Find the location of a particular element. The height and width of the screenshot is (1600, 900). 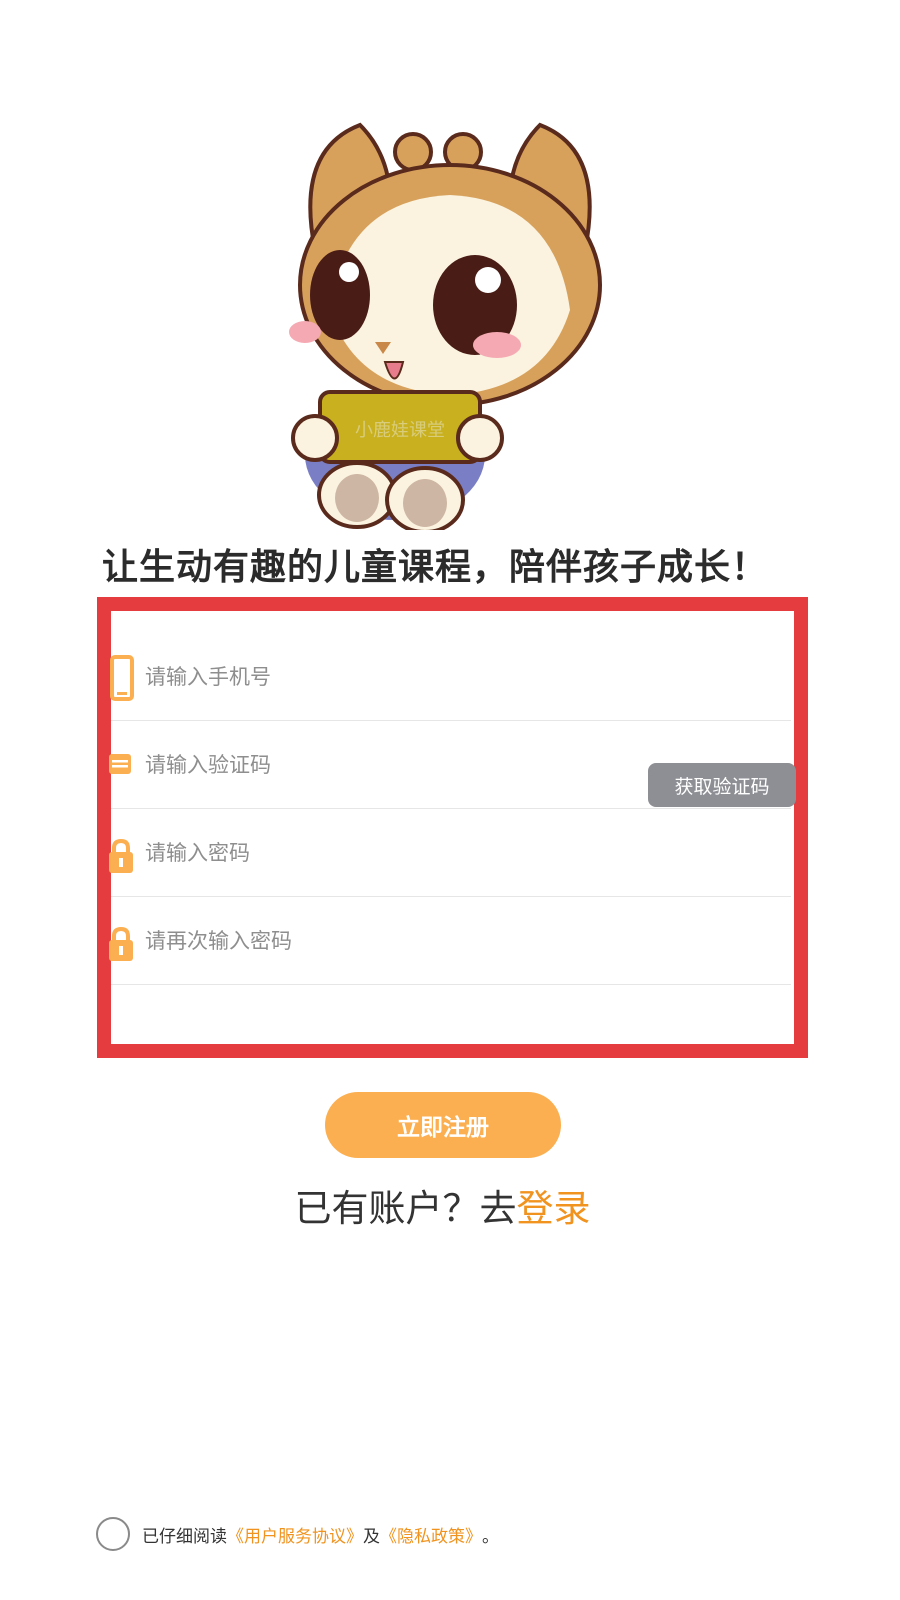

password-field-row is located at coordinates (450, 853).